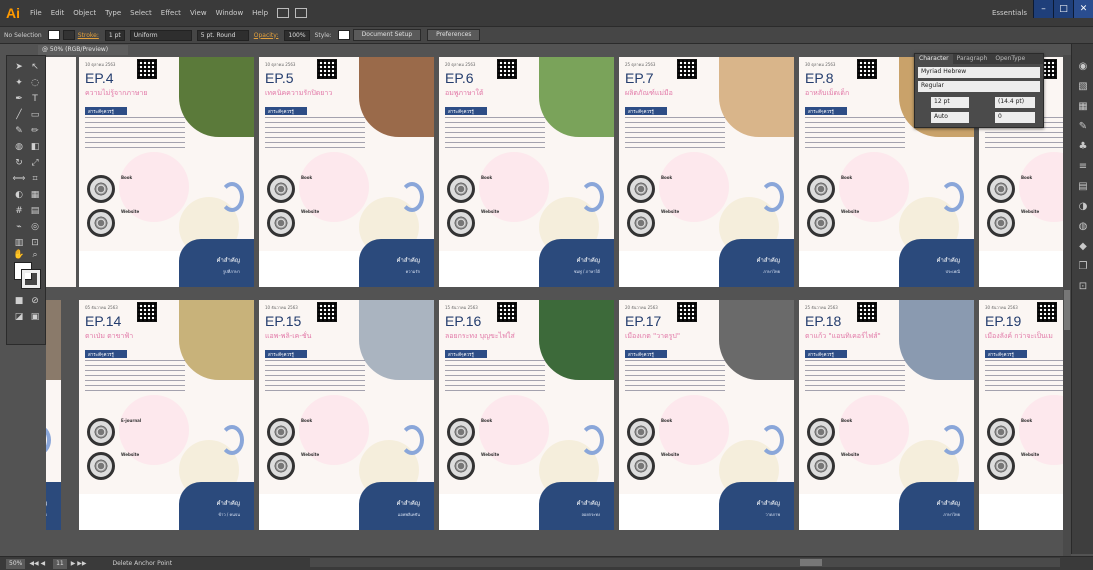 The width and height of the screenshot is (1093, 570). I want to click on artboards-panel-icon: ⊡, so click(1083, 286).